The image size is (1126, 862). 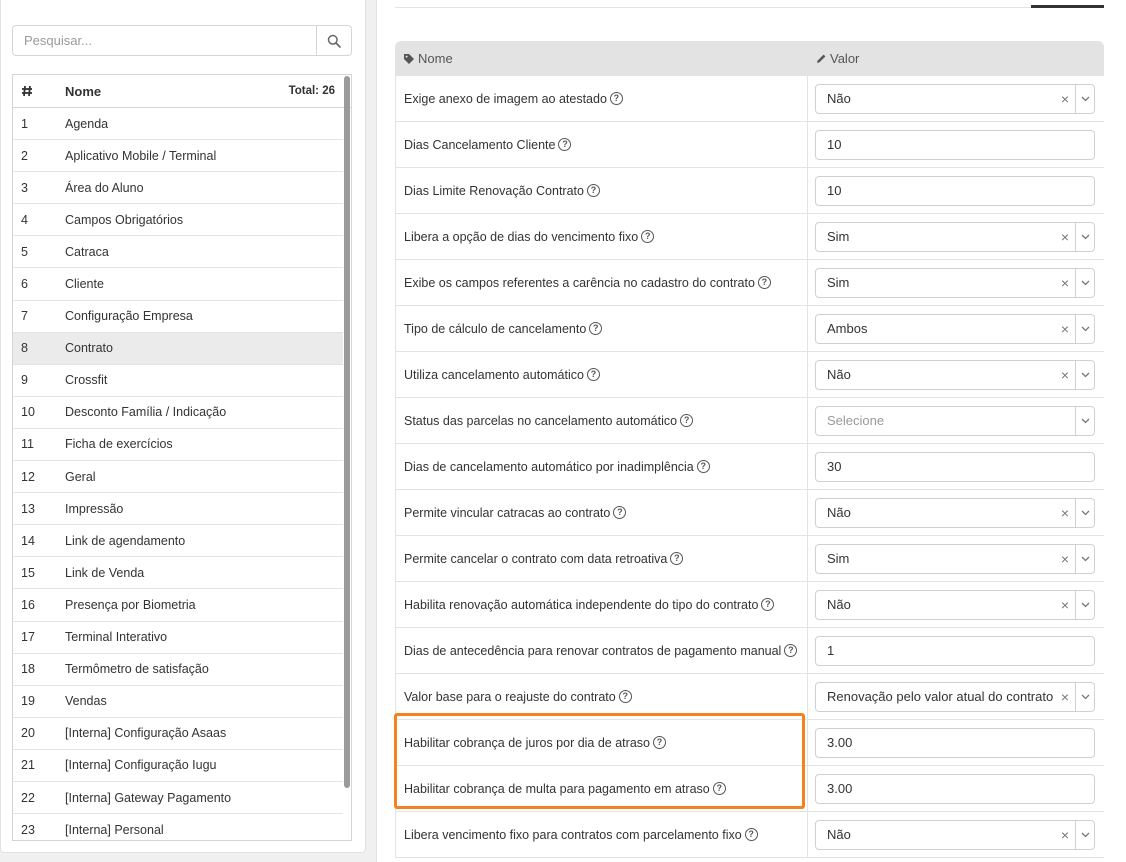 I want to click on list-item: 22 [Interna] Gateway Pagamento, so click(x=178, y=798).